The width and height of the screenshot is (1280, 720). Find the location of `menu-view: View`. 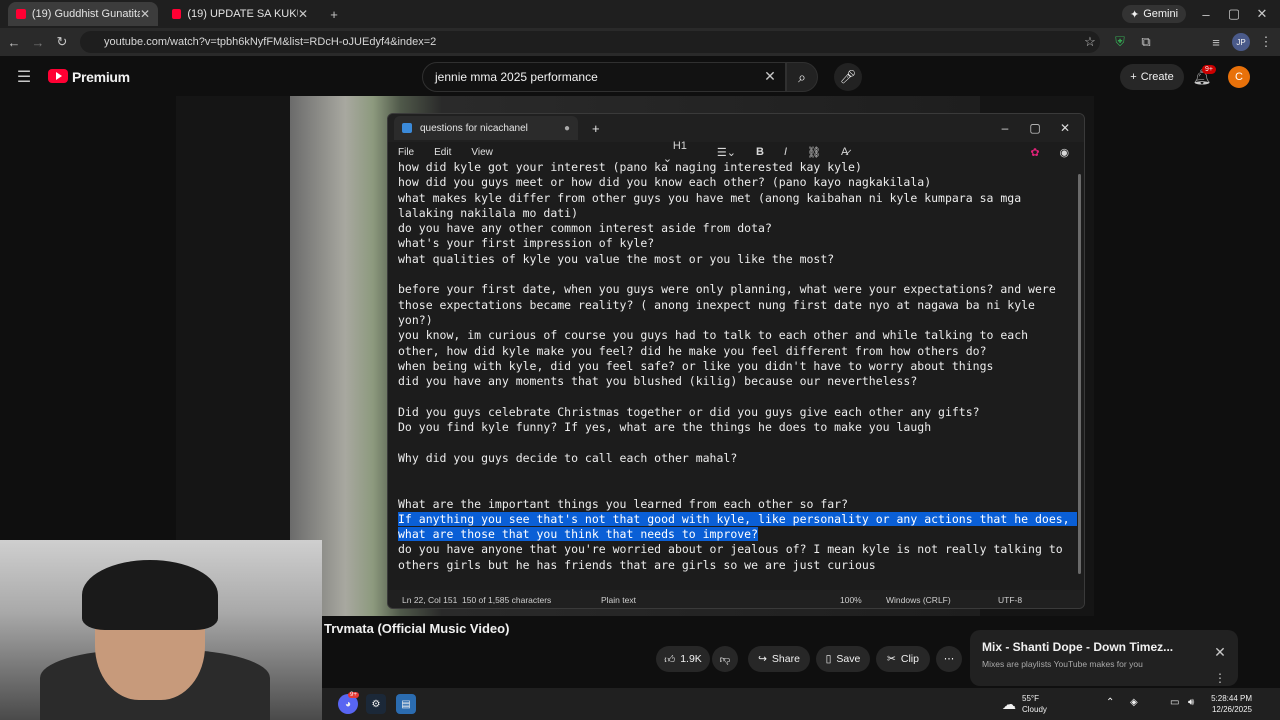

menu-view: View is located at coordinates (482, 152).